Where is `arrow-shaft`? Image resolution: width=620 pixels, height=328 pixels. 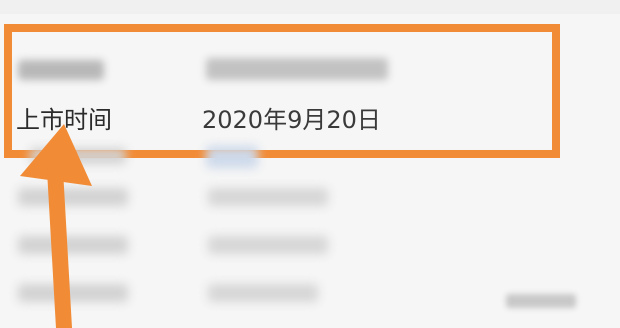
arrow-shaft is located at coordinates (59, 245).